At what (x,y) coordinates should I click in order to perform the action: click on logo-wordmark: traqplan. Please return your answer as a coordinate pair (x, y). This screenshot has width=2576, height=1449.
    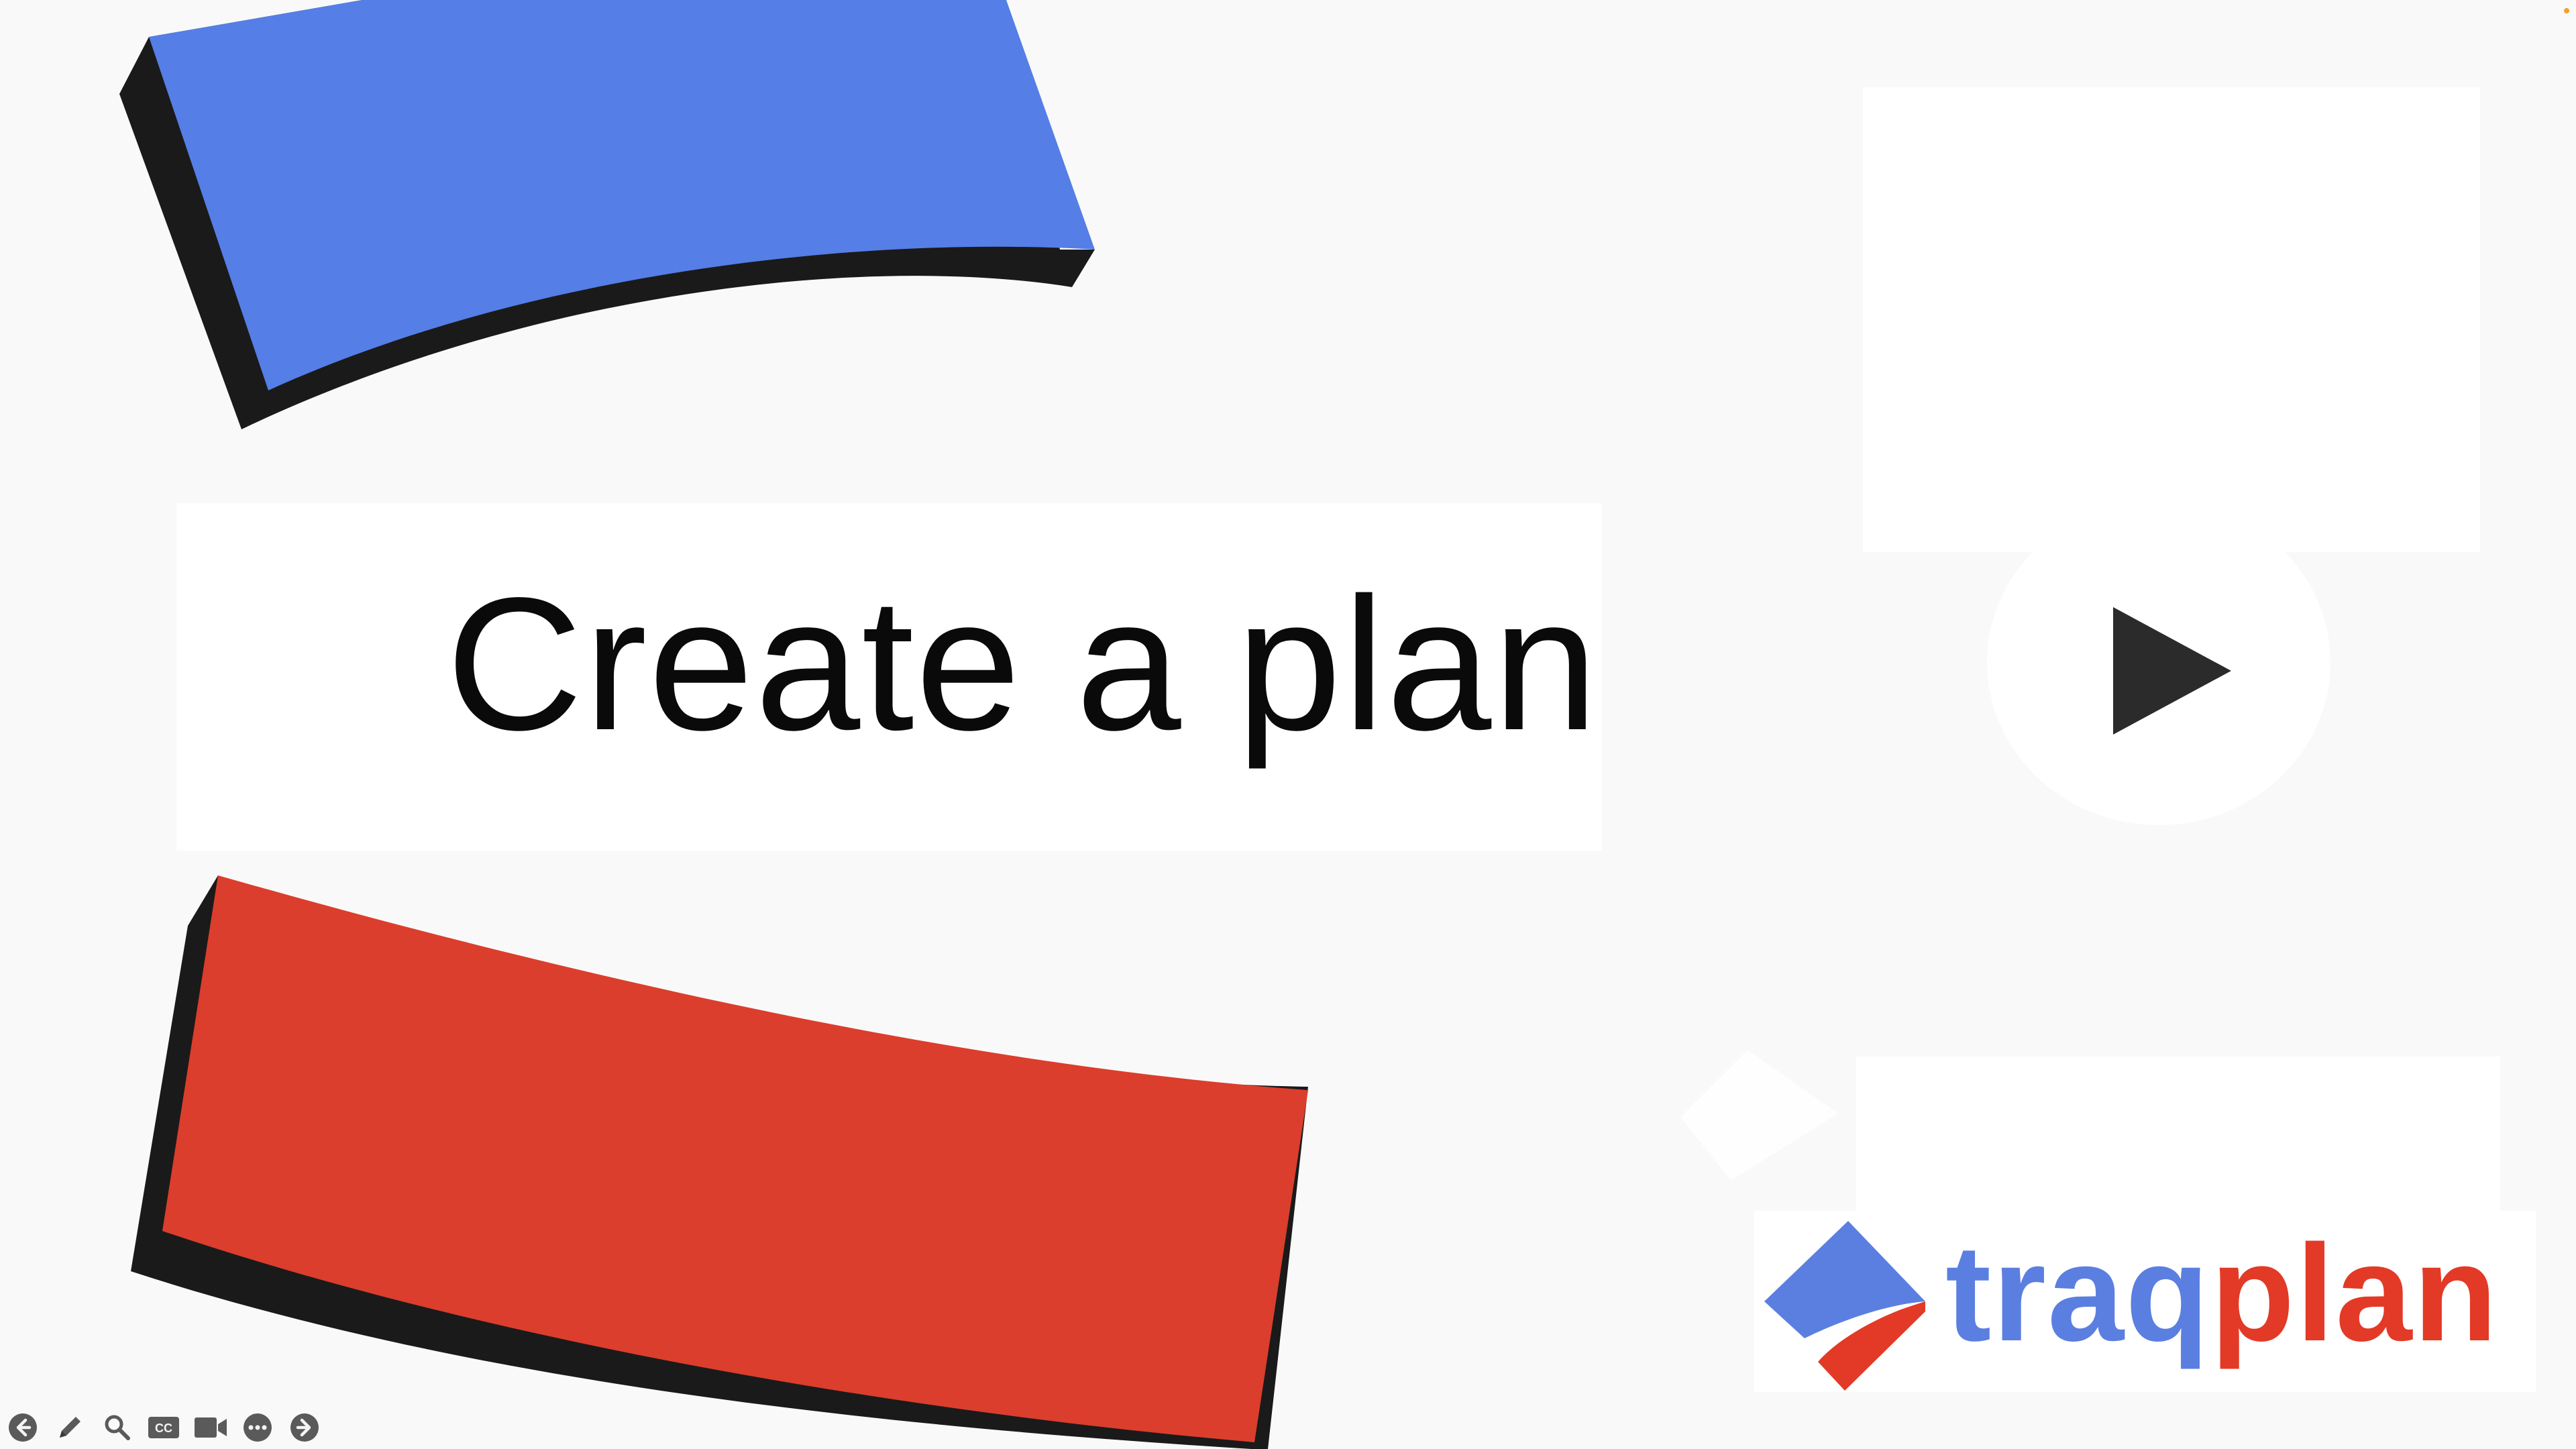
    Looking at the image, I should click on (2222, 1293).